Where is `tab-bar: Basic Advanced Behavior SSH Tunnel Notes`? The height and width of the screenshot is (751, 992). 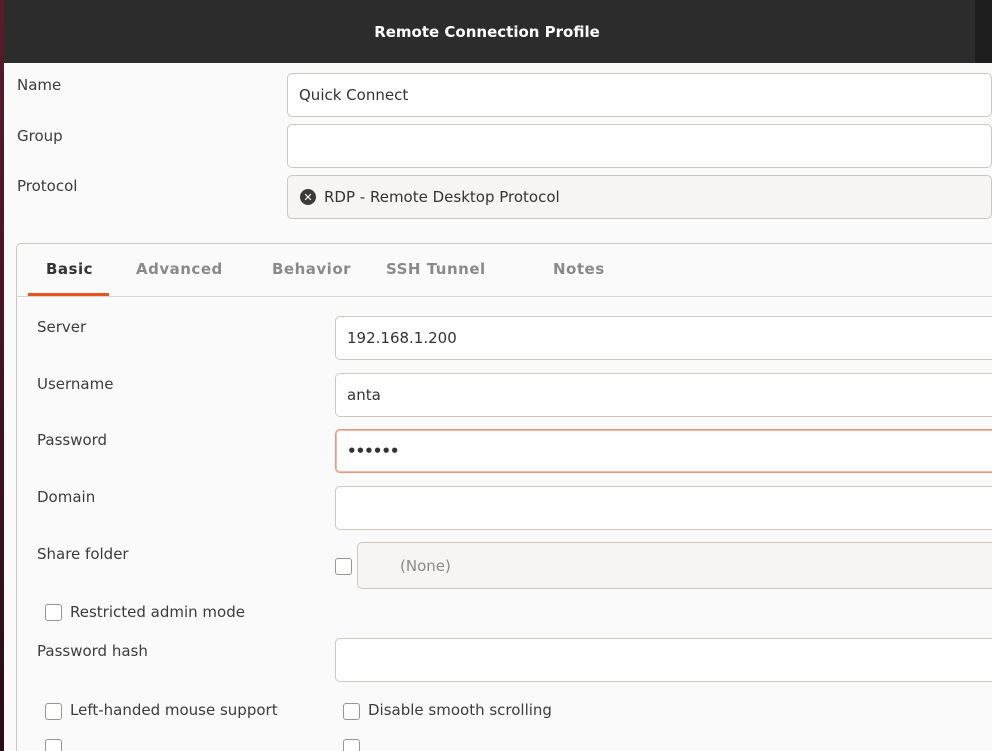
tab-bar: Basic Advanced Behavior SSH Tunnel Notes is located at coordinates (504, 270).